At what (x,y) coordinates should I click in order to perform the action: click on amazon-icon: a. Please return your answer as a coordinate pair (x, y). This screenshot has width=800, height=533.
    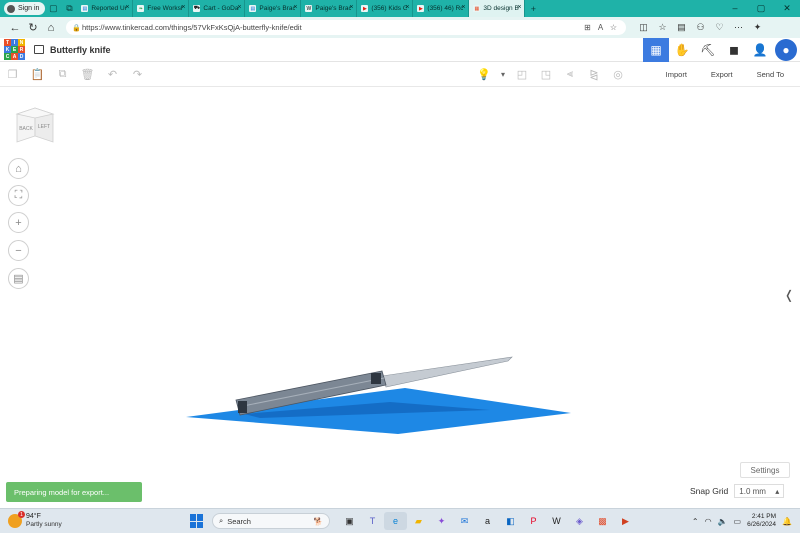
    Looking at the image, I should click on (487, 521).